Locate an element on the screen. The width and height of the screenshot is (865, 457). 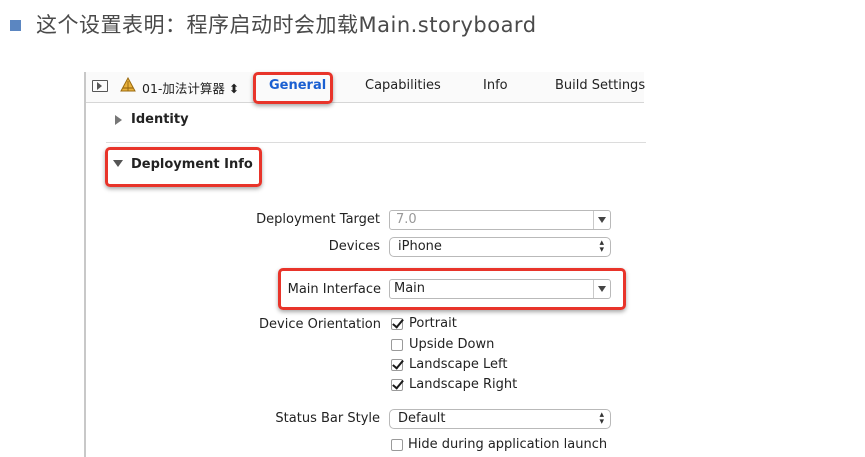
devices-popup: iPhone ▴ ▾ is located at coordinates (500, 247).